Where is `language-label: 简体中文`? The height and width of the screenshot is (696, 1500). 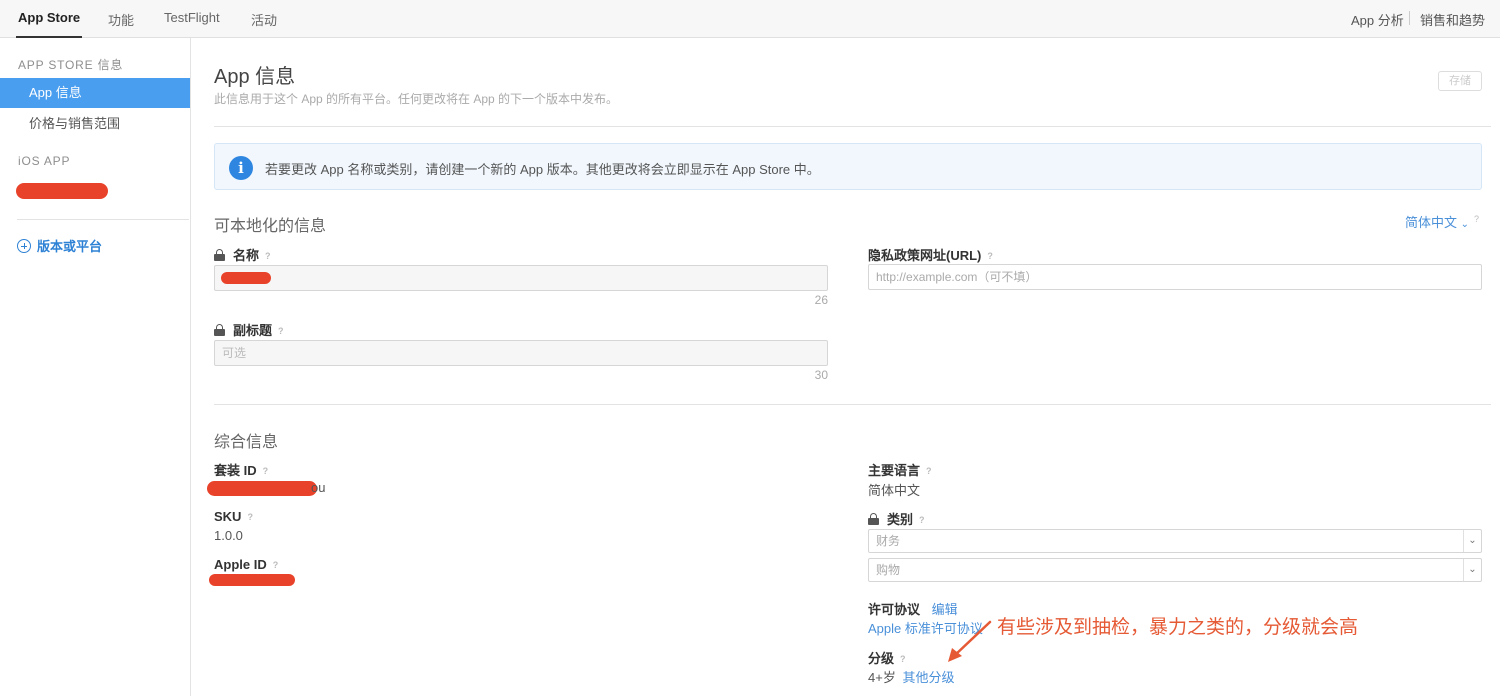
language-label: 简体中文 is located at coordinates (1431, 222).